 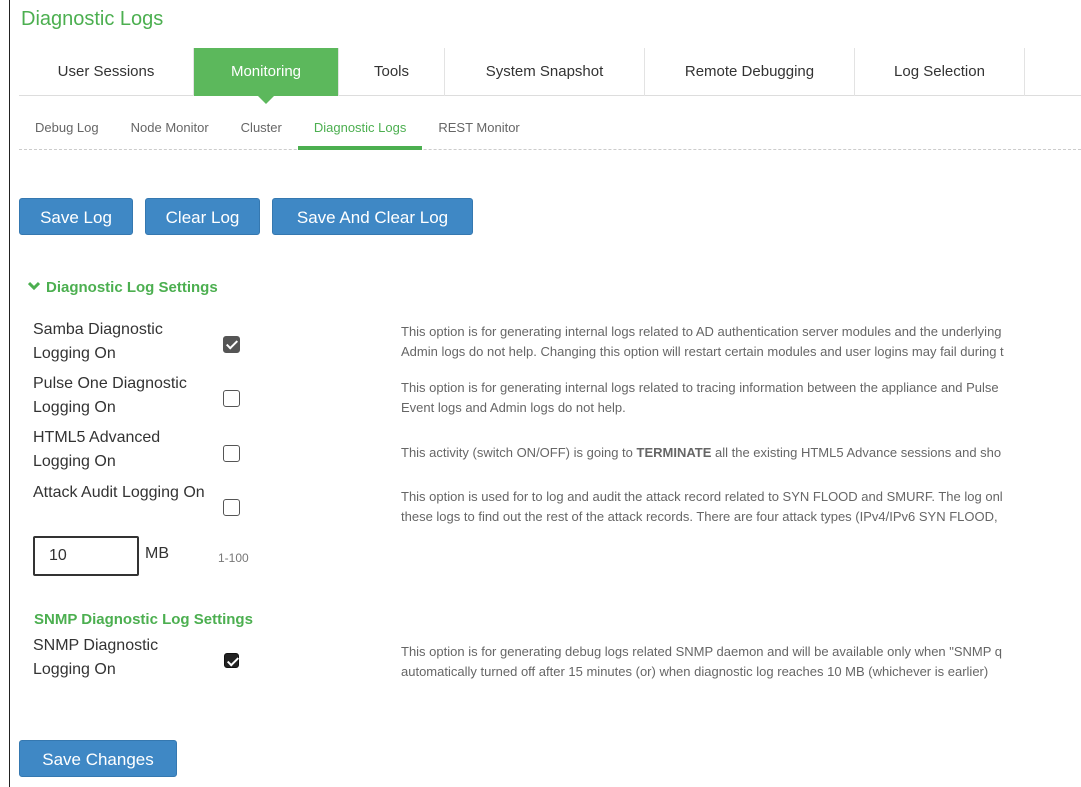 What do you see at coordinates (157, 553) in the screenshot?
I see `log-size-unit: MB` at bounding box center [157, 553].